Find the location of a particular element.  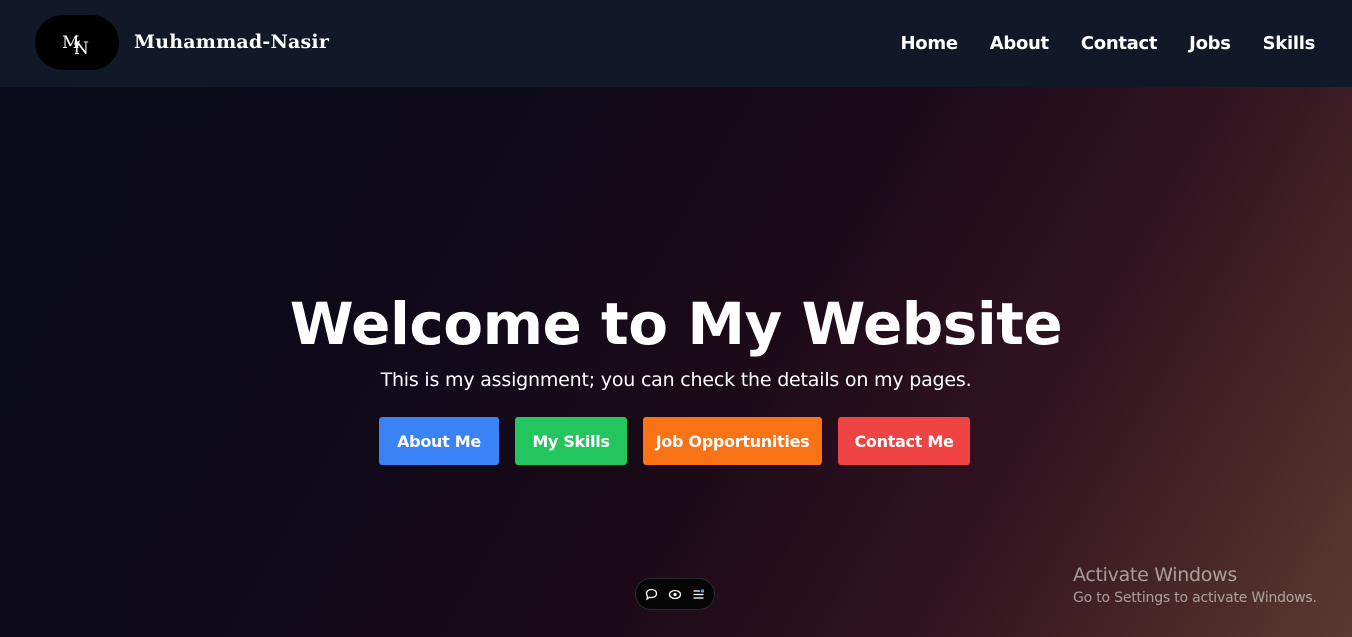

watermark-title: Activate Windows is located at coordinates (1155, 575).